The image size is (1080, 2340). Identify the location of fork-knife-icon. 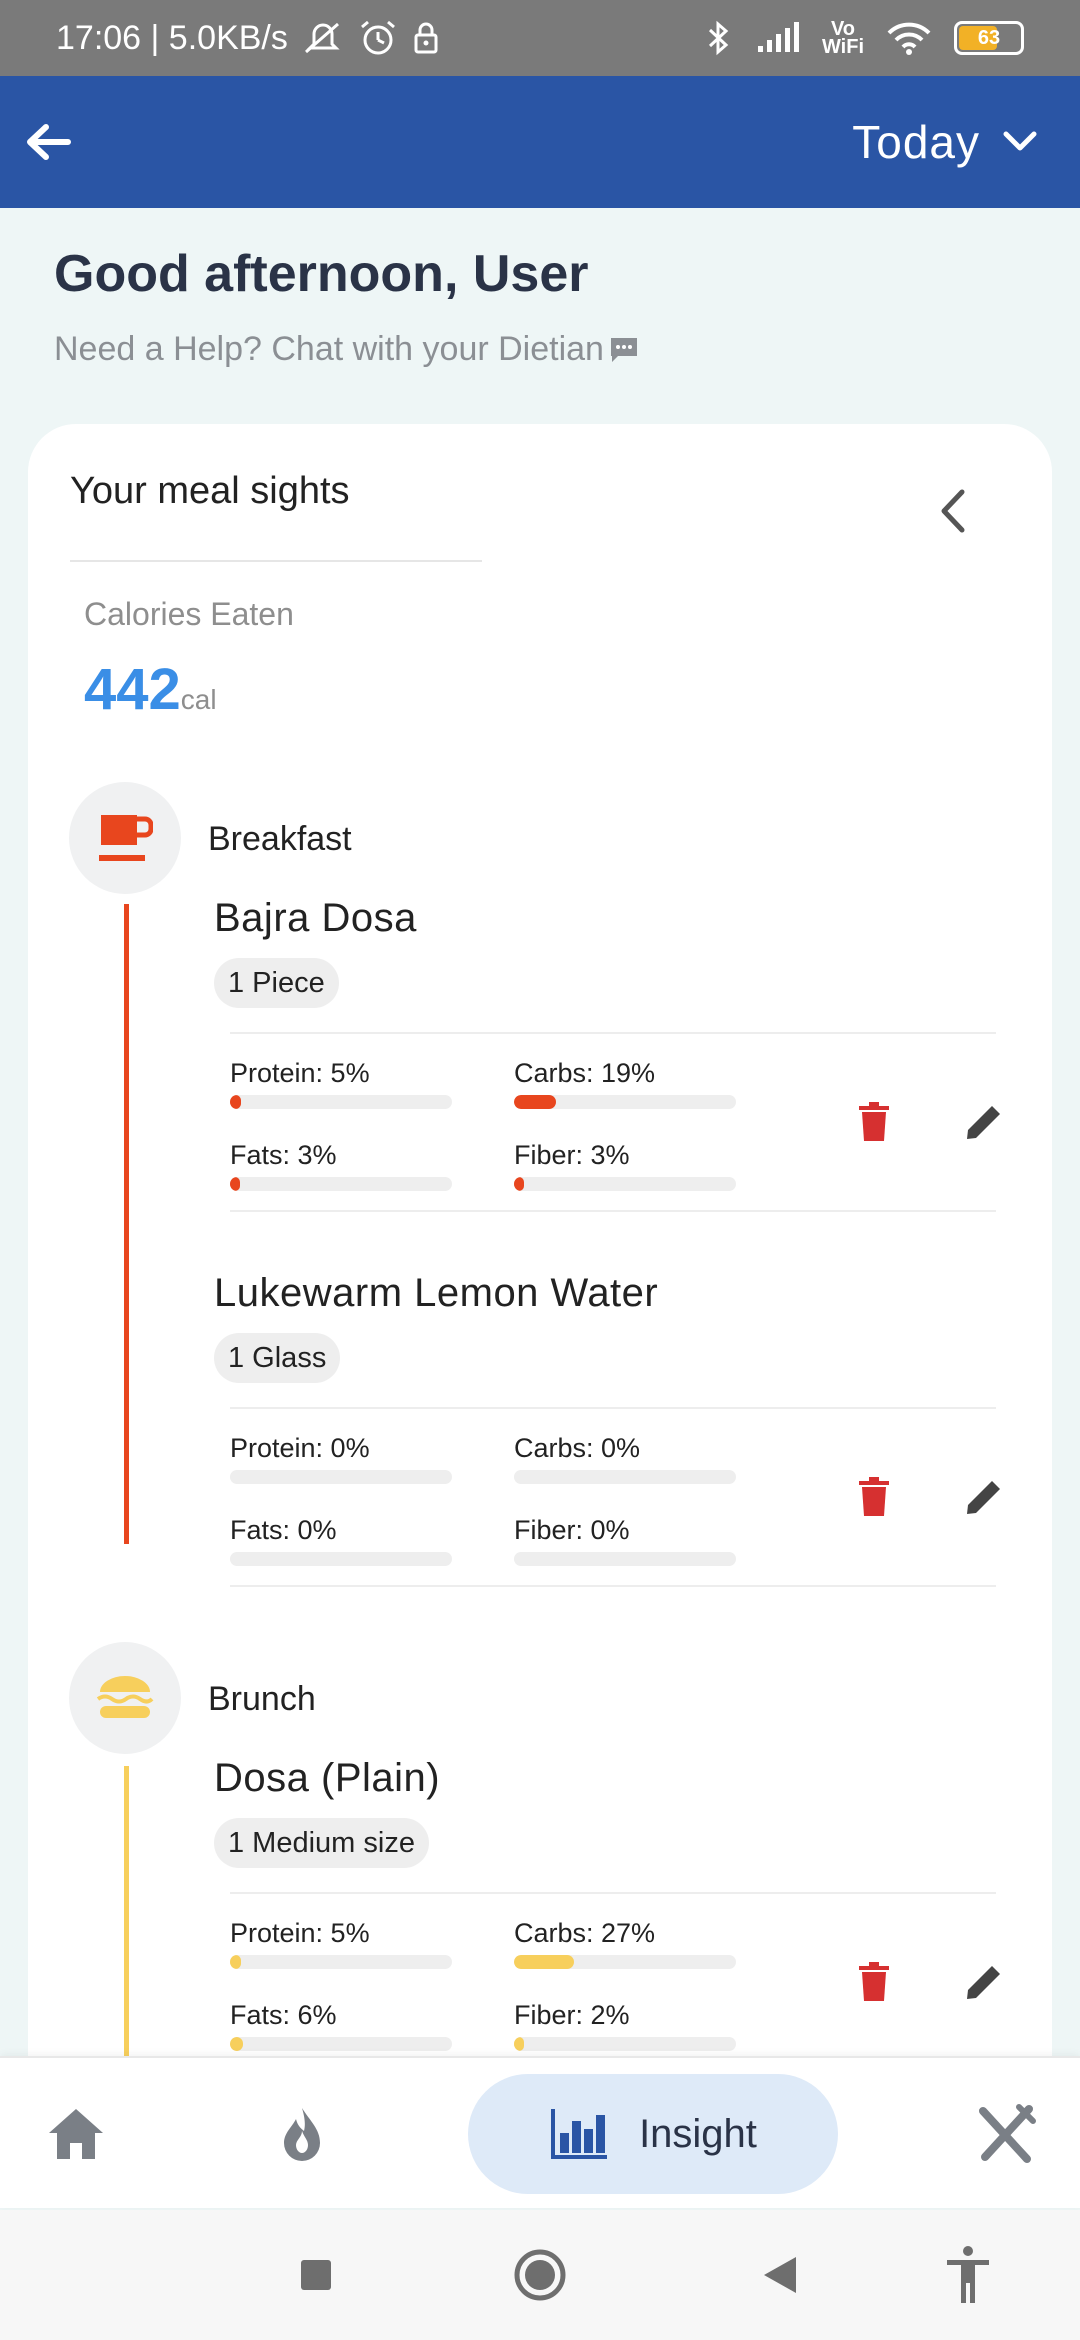
(1007, 2133).